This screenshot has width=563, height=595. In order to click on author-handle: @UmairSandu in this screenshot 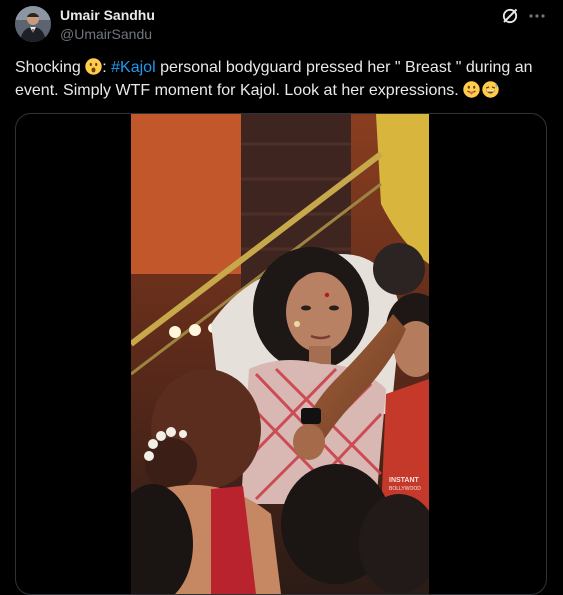, I will do `click(106, 34)`.